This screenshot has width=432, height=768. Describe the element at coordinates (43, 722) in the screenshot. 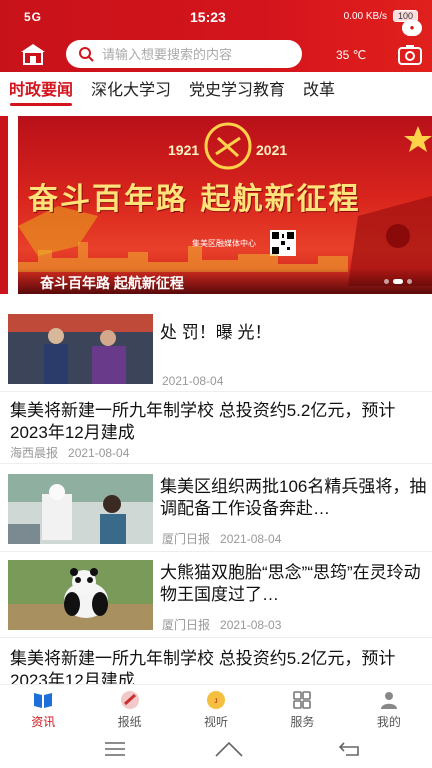

I see `nav-label: 资讯` at that location.